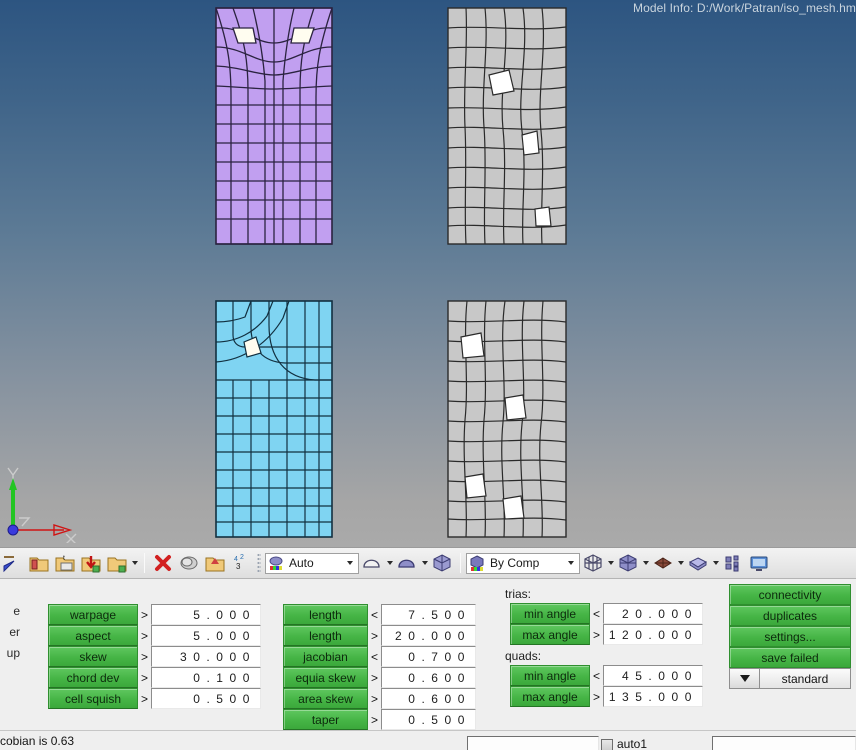  What do you see at coordinates (698, 563) in the screenshot?
I see `shaded-plate-icon` at bounding box center [698, 563].